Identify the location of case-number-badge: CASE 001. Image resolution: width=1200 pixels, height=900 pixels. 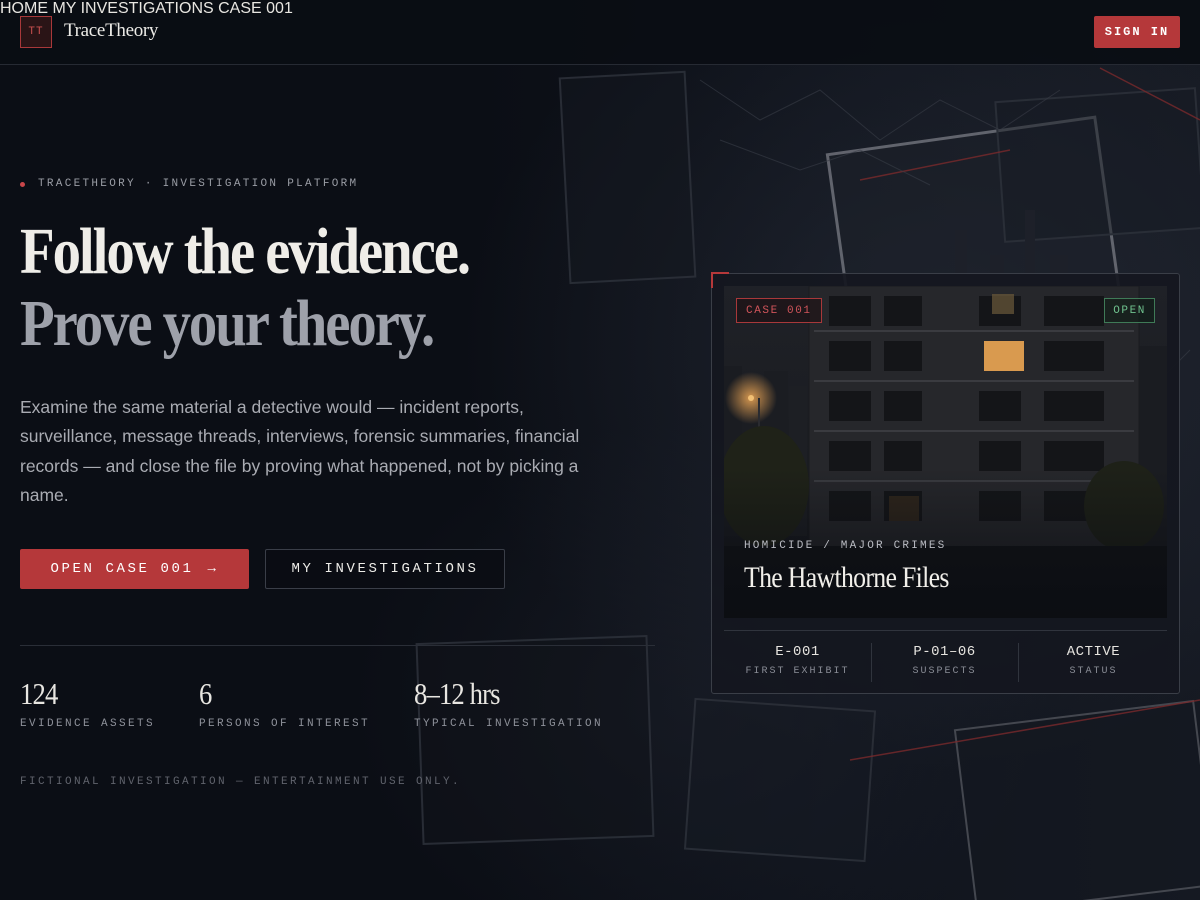
(779, 310).